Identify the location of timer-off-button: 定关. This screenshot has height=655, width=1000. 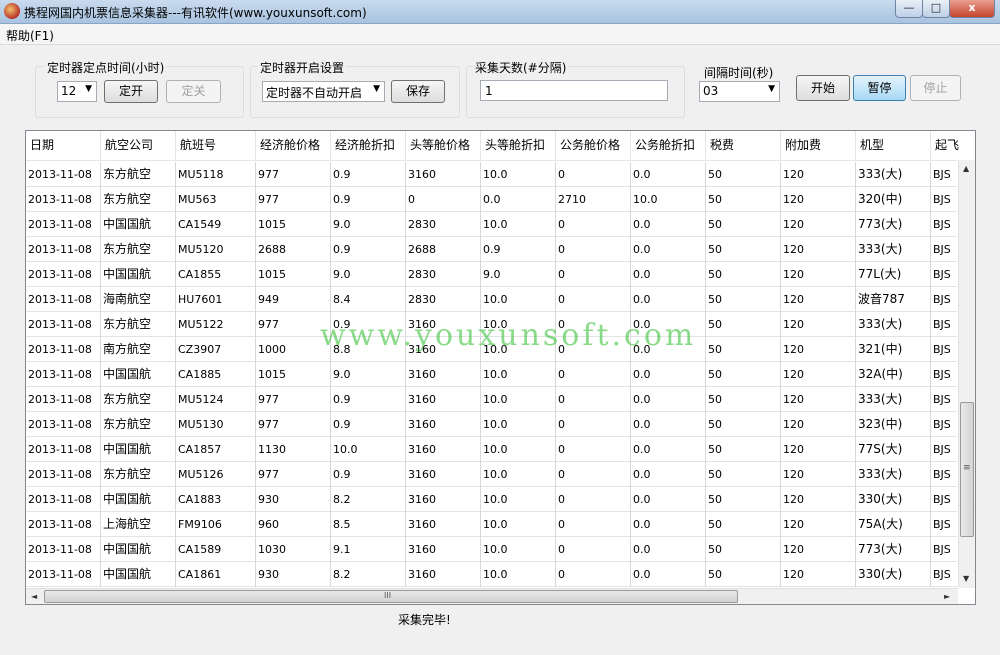
(193, 91).